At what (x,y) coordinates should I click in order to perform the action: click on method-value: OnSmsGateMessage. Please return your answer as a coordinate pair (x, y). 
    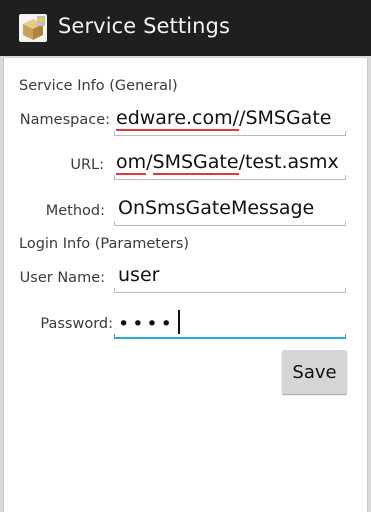
    Looking at the image, I should click on (216, 208).